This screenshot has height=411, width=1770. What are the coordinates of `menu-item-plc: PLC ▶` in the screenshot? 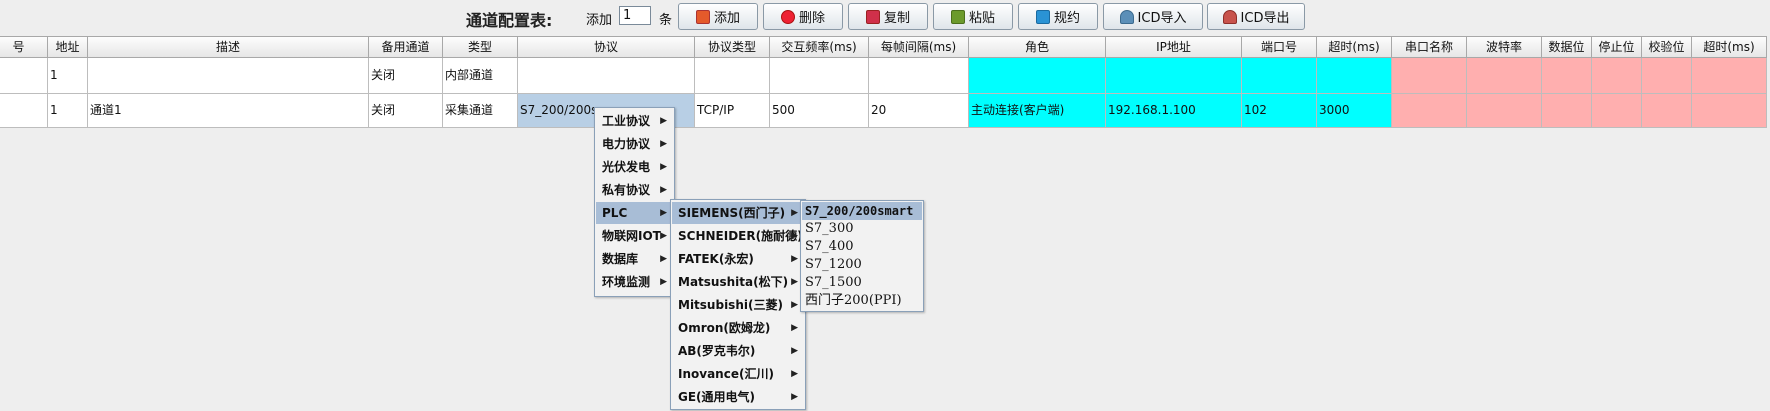 It's located at (634, 213).